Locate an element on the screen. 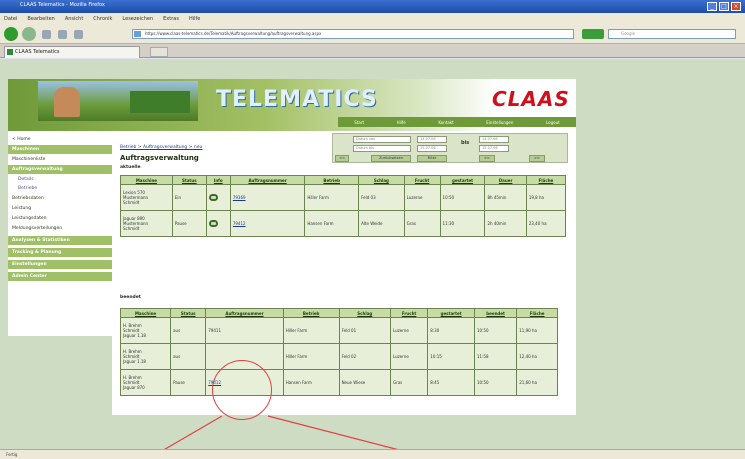 The width and height of the screenshot is (745, 459). breadcrumb: Betrieb > Auftragsverwaltung > neu is located at coordinates (161, 147).